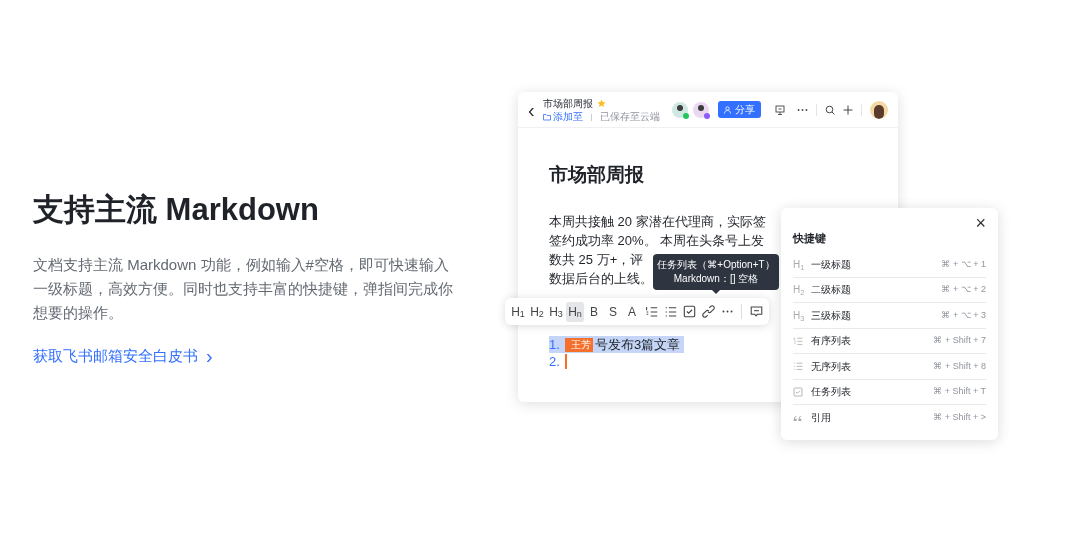  I want to click on person-icon, so click(728, 109).